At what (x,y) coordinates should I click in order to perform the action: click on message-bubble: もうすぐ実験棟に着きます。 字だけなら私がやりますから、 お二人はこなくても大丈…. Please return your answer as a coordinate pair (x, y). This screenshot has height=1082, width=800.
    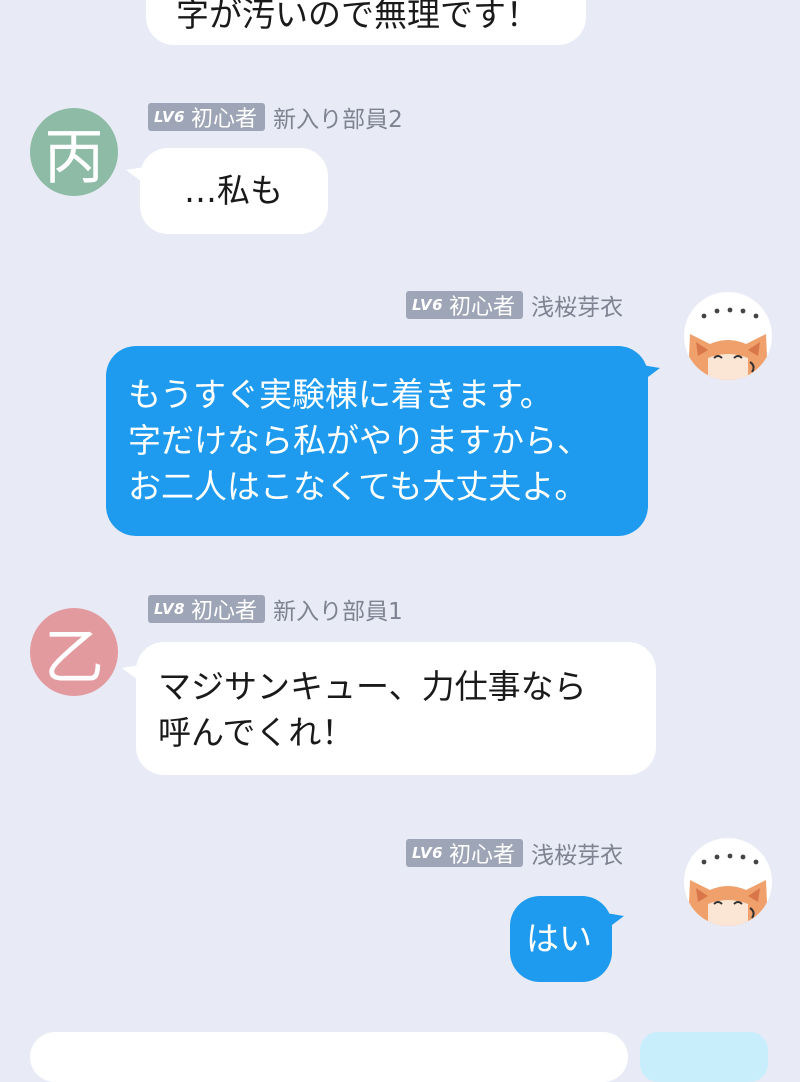
    Looking at the image, I should click on (377, 441).